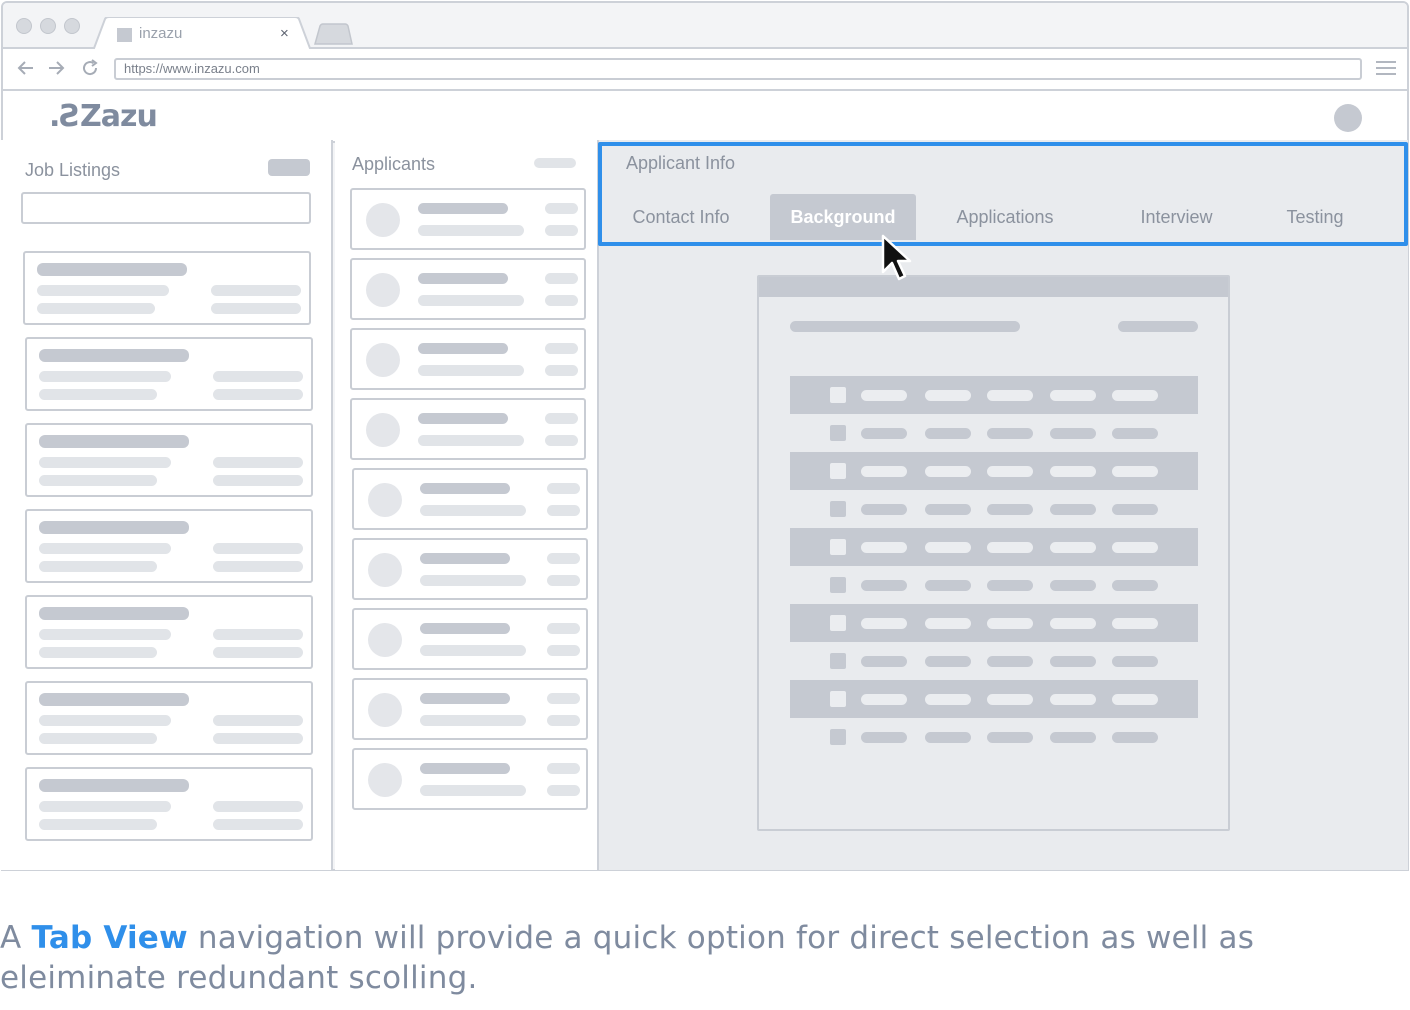 The width and height of the screenshot is (1410, 1010). Describe the element at coordinates (289, 167) in the screenshot. I see `job-listings-action-button` at that location.